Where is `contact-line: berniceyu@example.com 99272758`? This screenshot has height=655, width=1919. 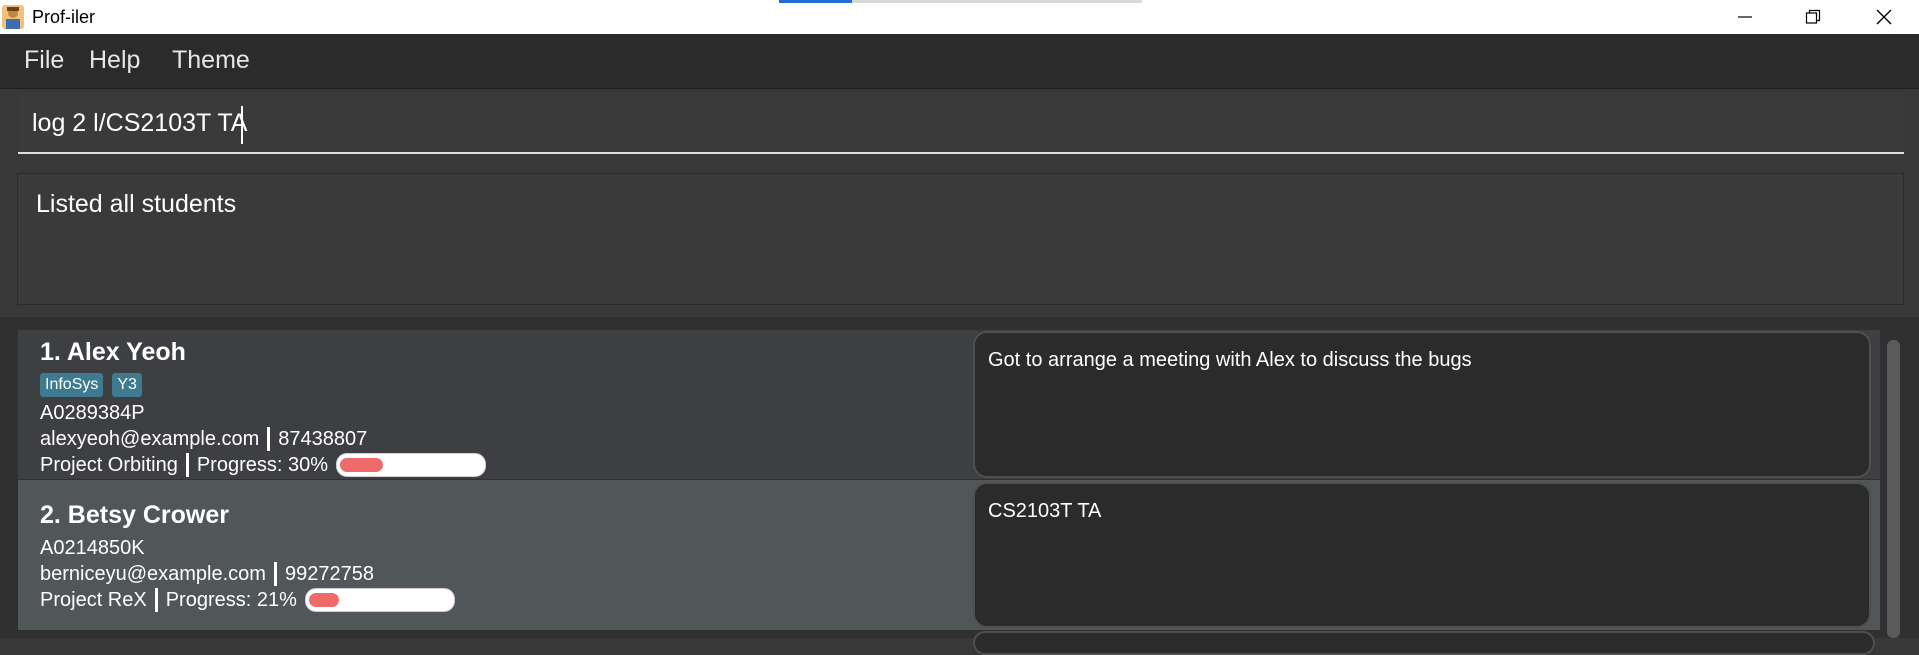
contact-line: berniceyu@example.com 99272758 is located at coordinates (207, 574).